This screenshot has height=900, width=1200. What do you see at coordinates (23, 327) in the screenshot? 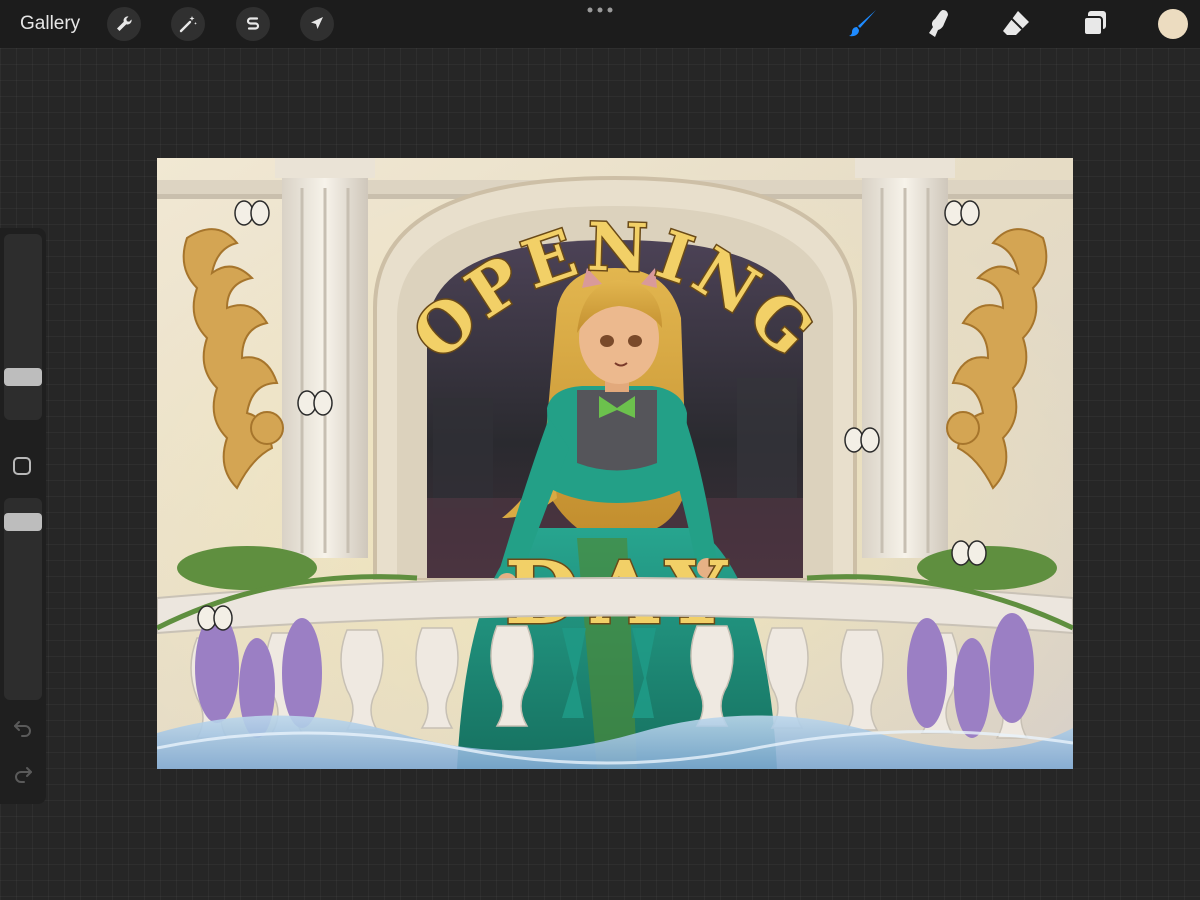
I see `brush-size-slider` at bounding box center [23, 327].